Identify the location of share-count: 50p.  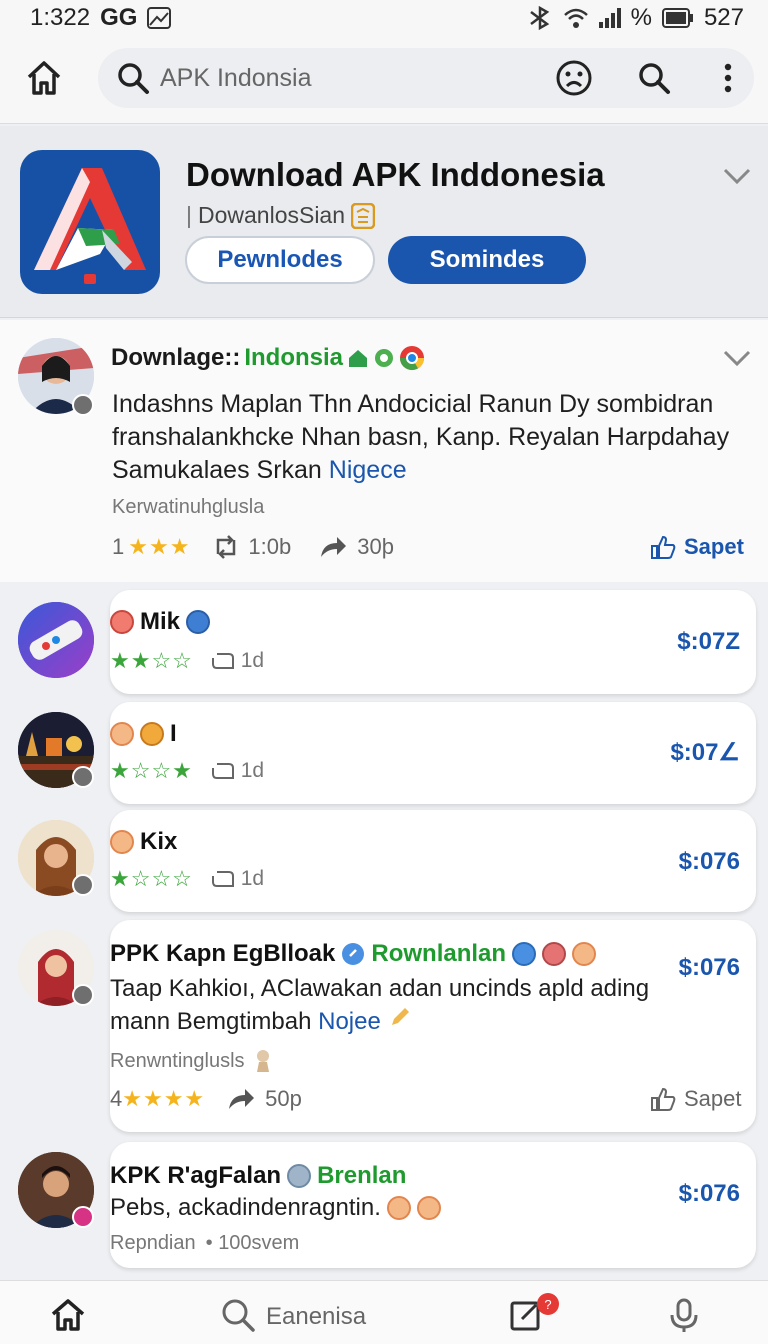
(283, 1098).